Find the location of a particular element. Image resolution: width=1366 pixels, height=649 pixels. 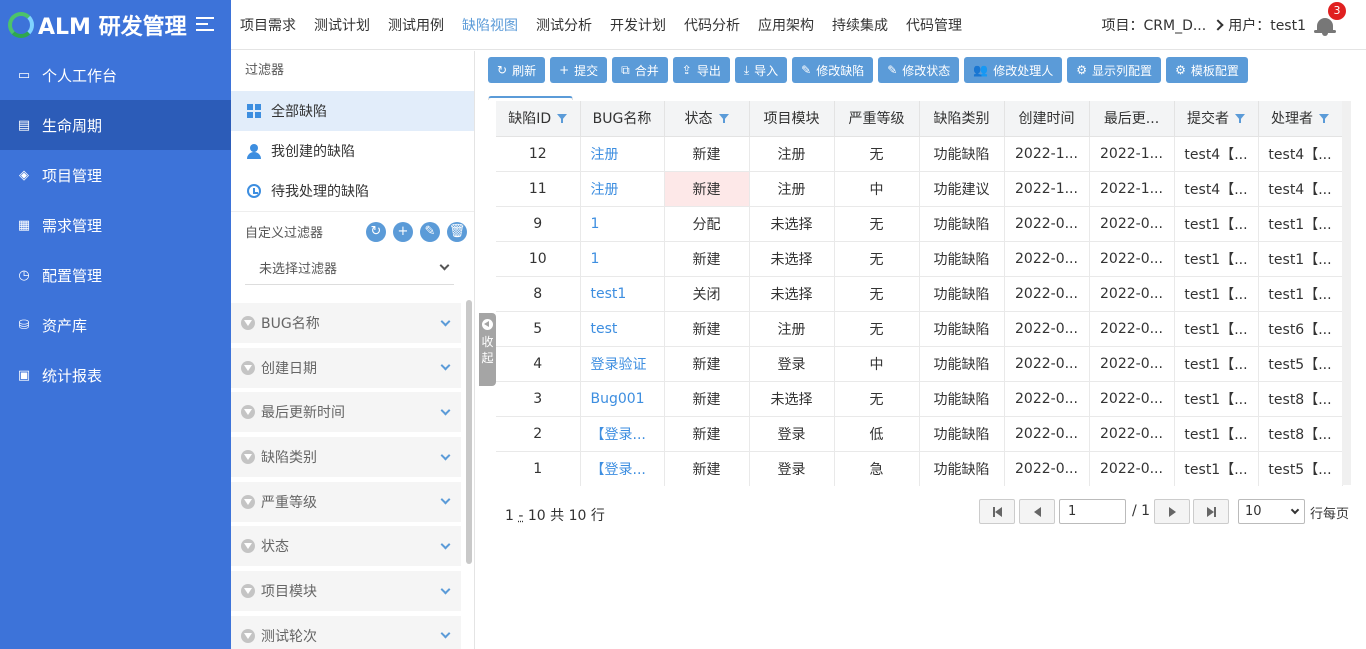

toolbar-button-0: ↻ 刷新 is located at coordinates (517, 70).